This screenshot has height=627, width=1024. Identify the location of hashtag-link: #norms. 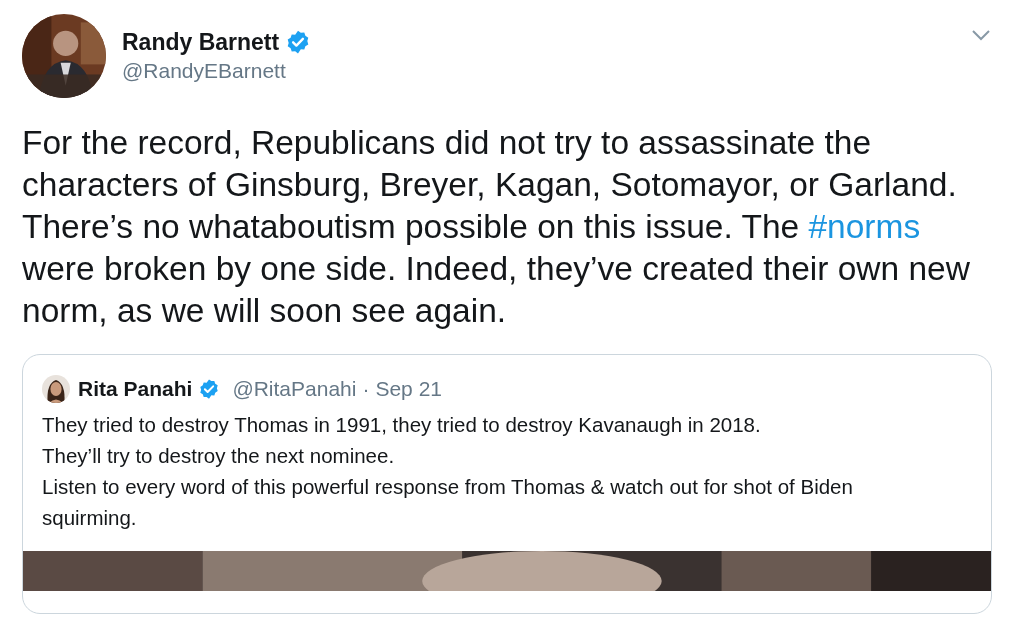
(864, 226).